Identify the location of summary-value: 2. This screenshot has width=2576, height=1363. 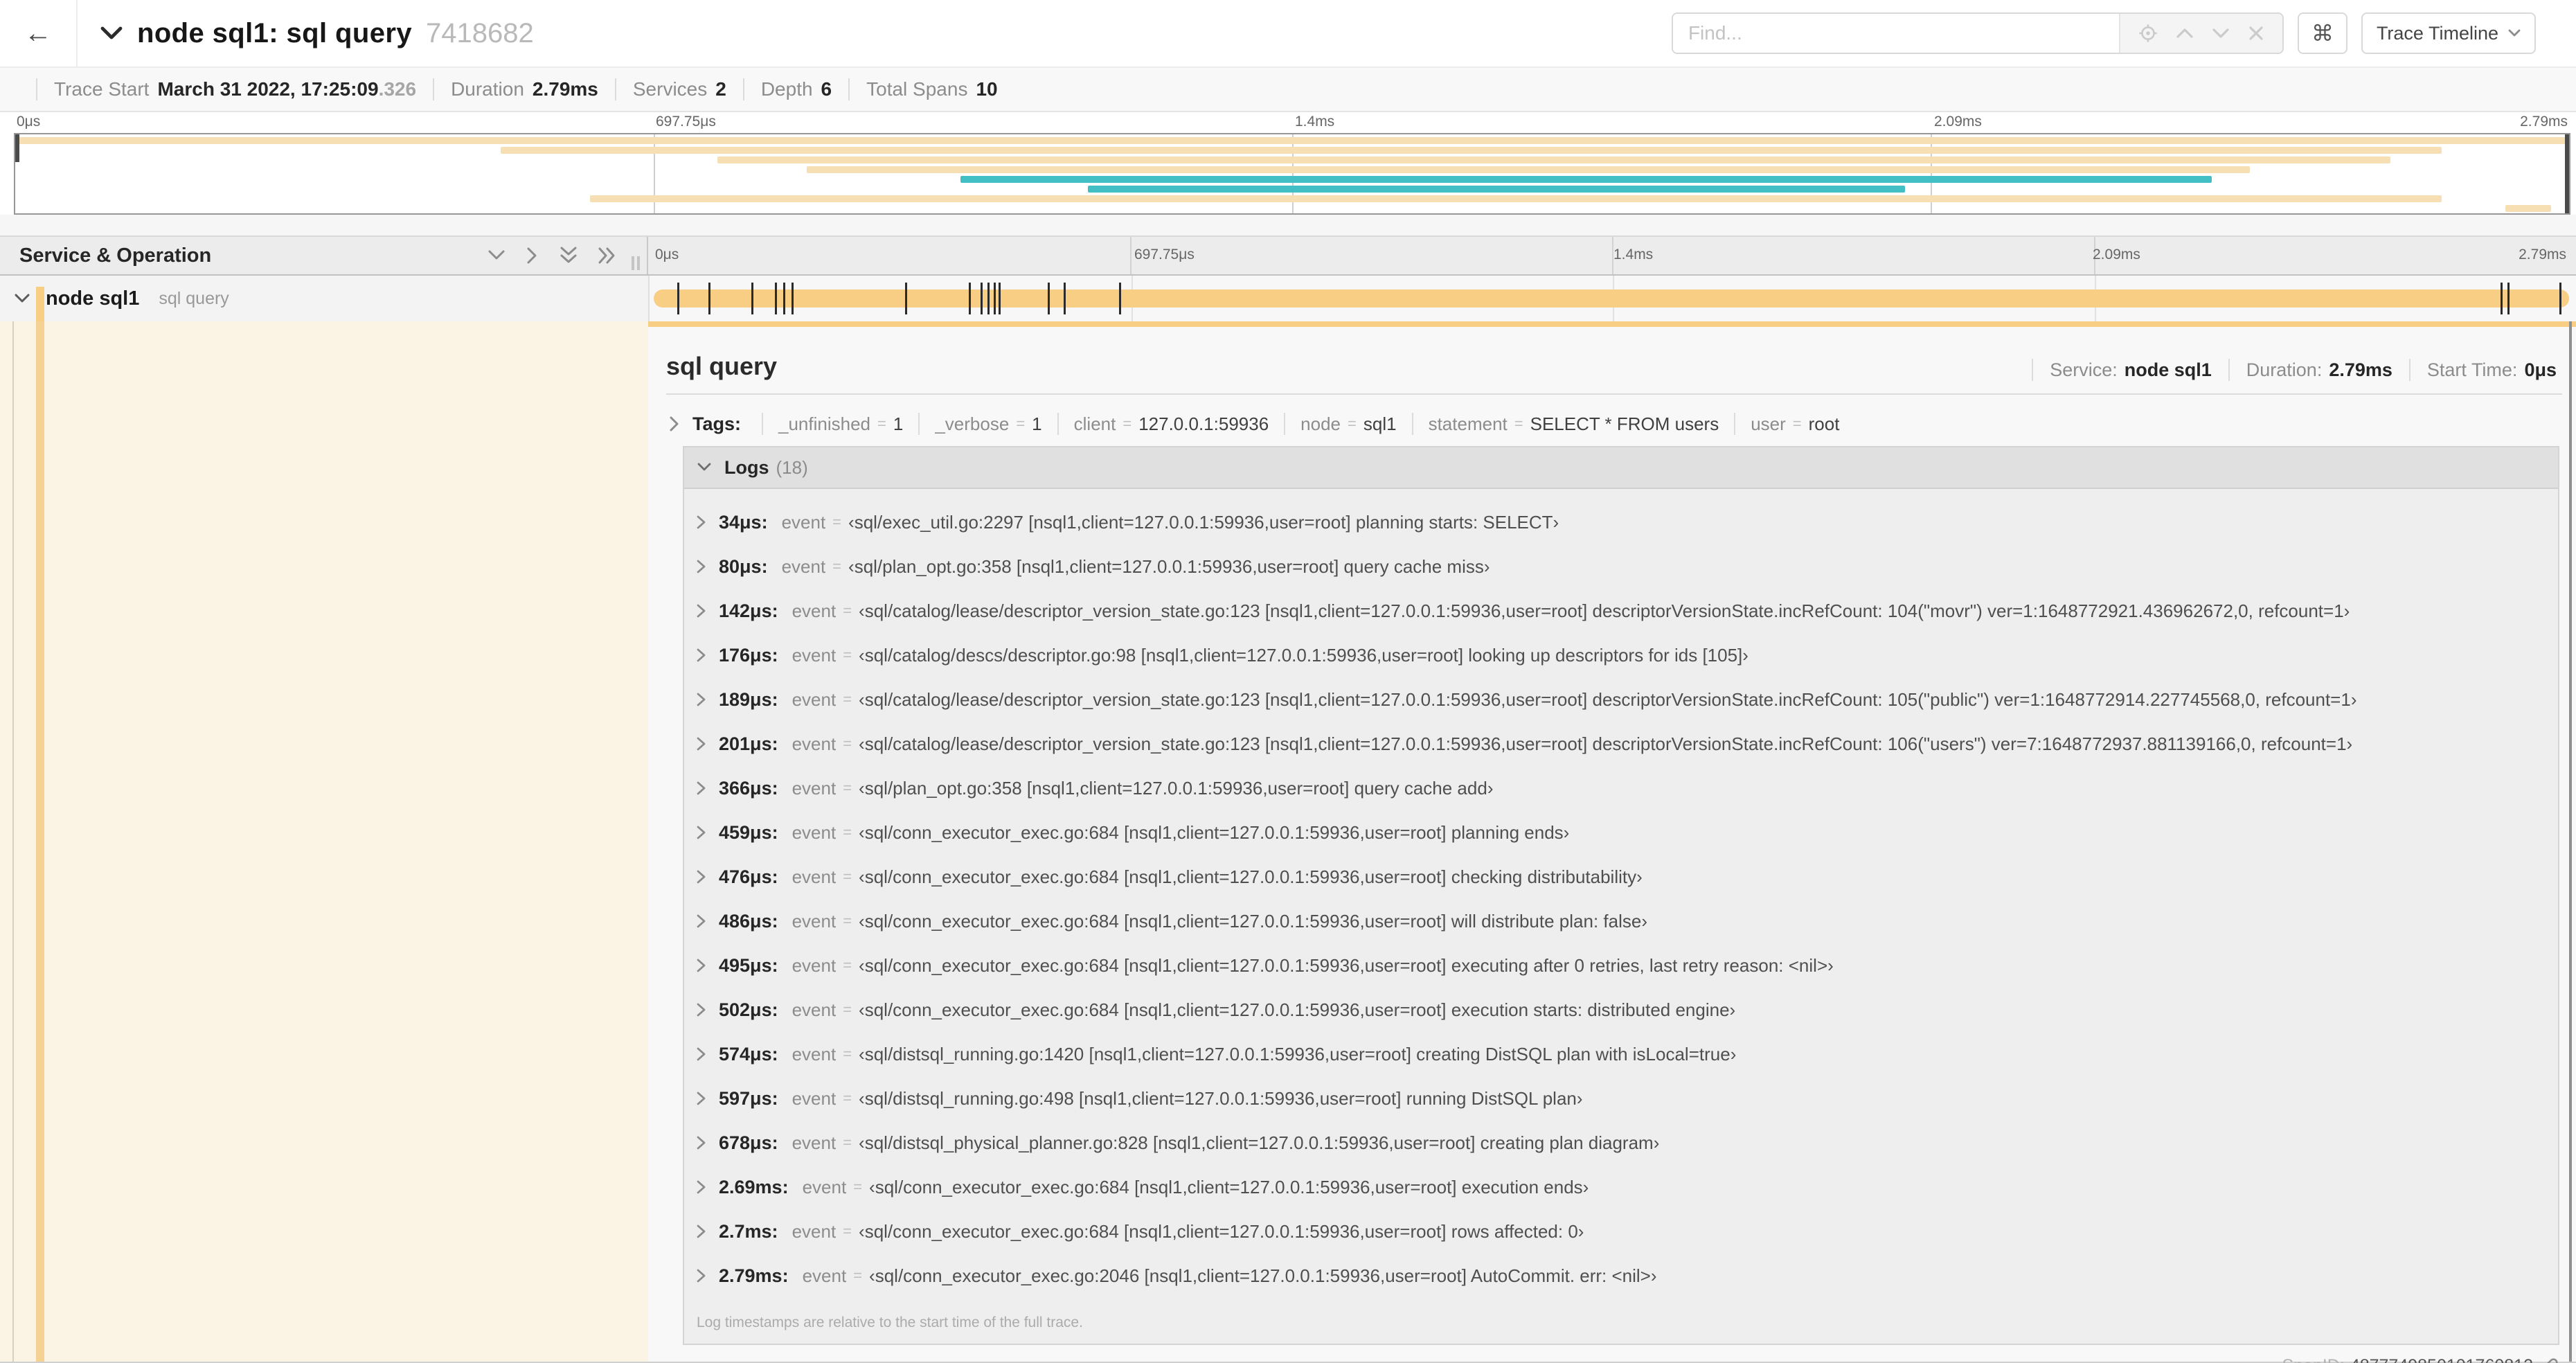
(721, 89).